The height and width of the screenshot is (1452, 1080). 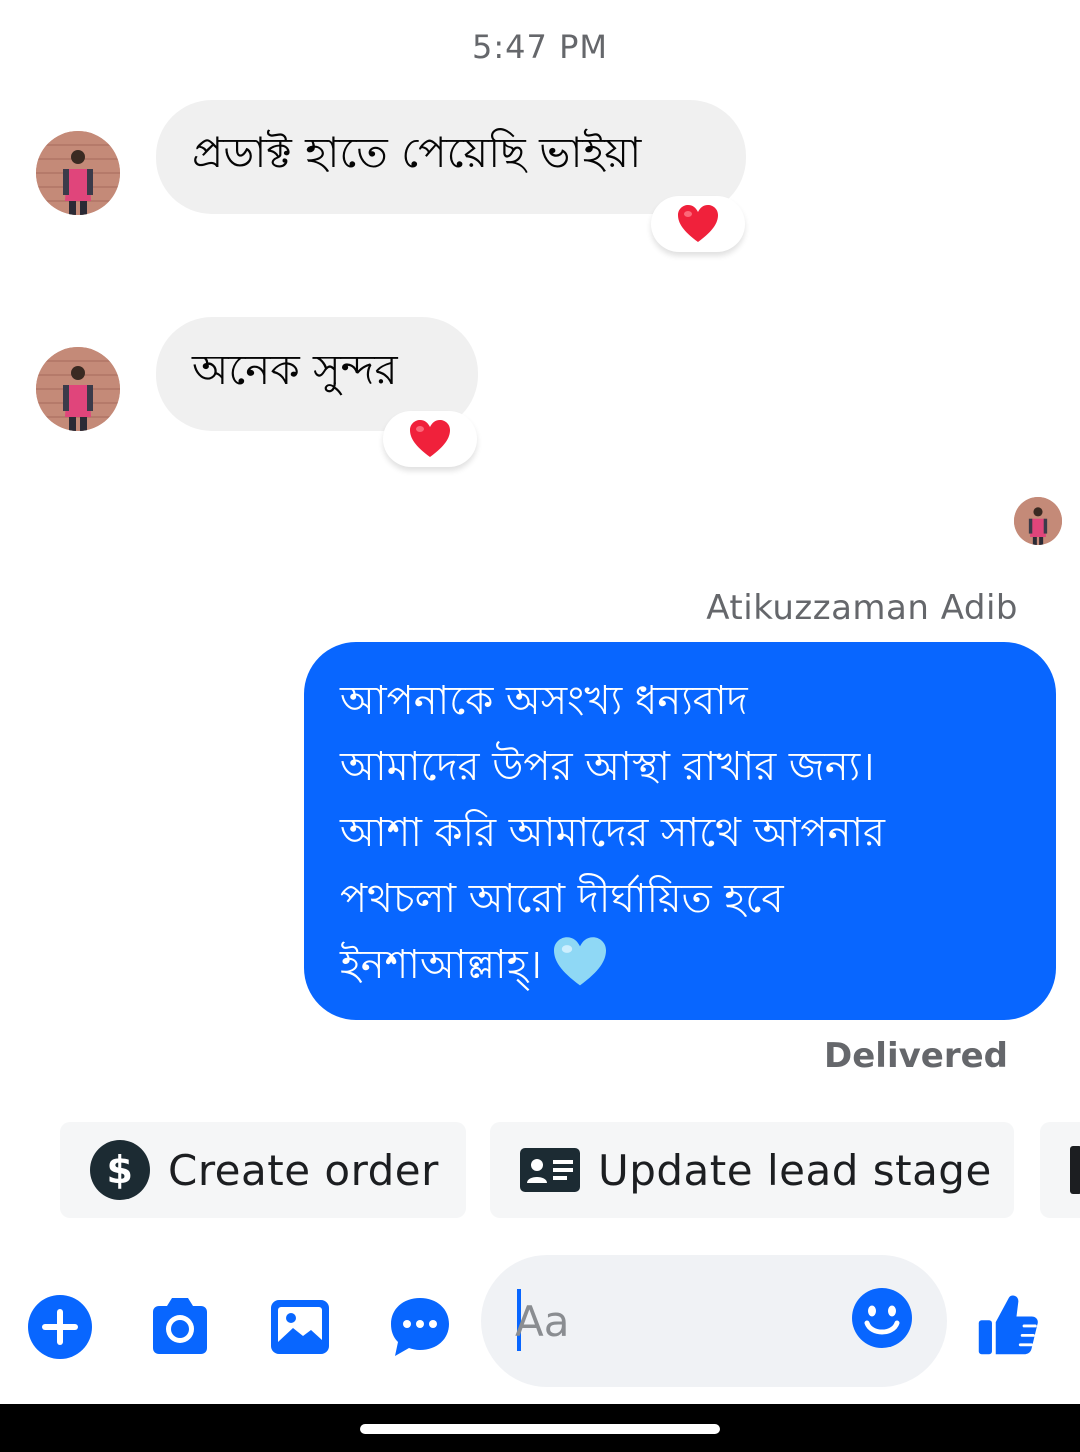 I want to click on message-input, so click(x=675, y=1321).